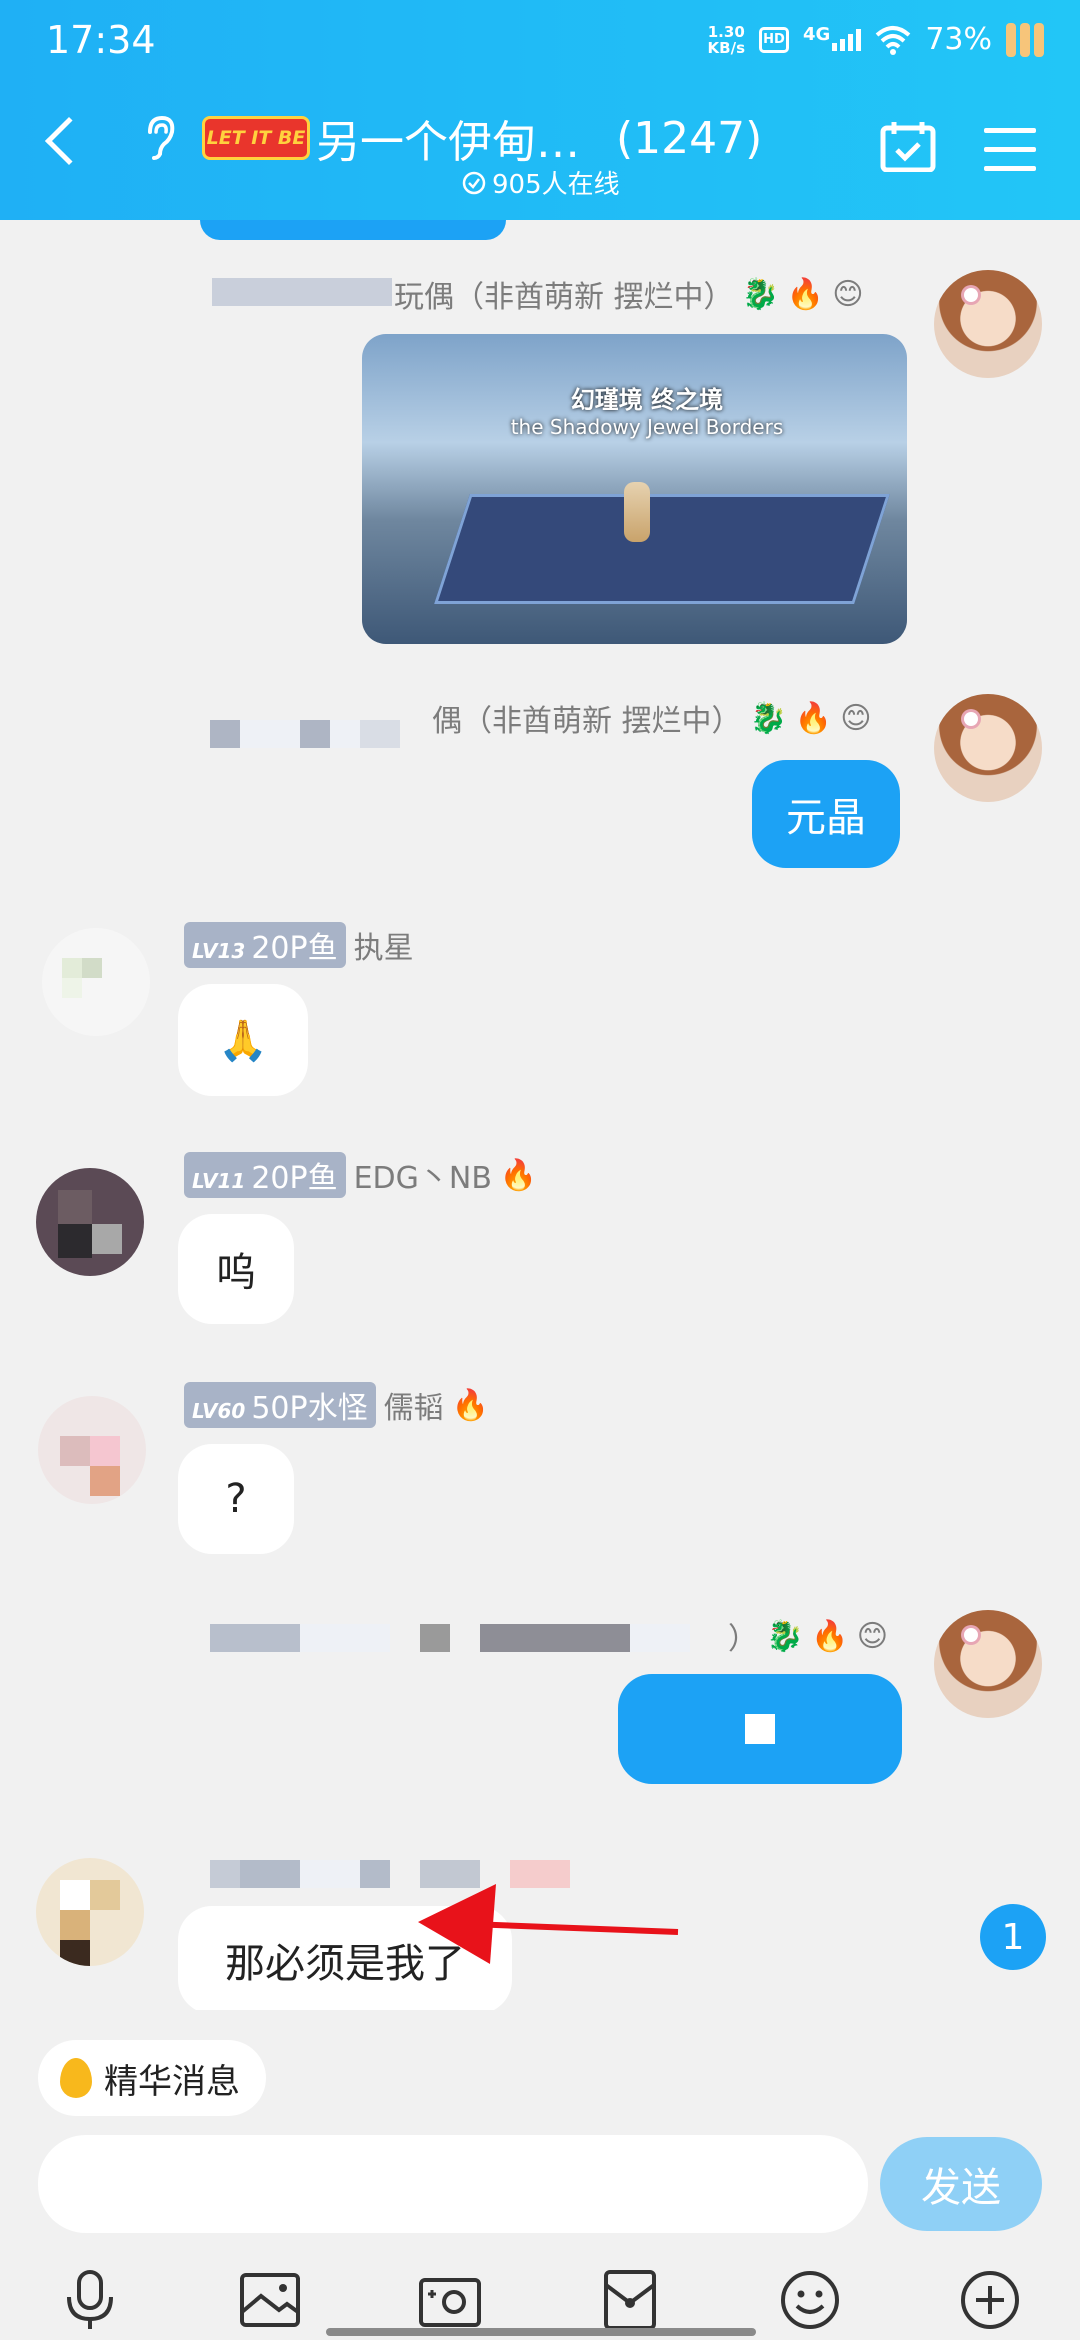  Describe the element at coordinates (908, 146) in the screenshot. I see `calendar-check-icon` at that location.